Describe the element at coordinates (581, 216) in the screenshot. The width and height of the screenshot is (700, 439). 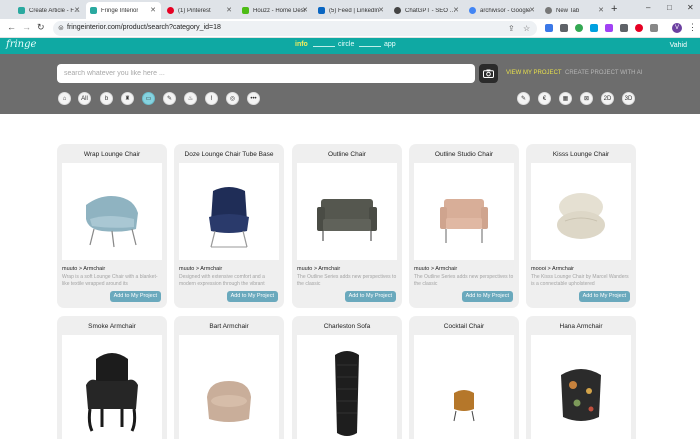
I see `kisss-chair-image` at that location.